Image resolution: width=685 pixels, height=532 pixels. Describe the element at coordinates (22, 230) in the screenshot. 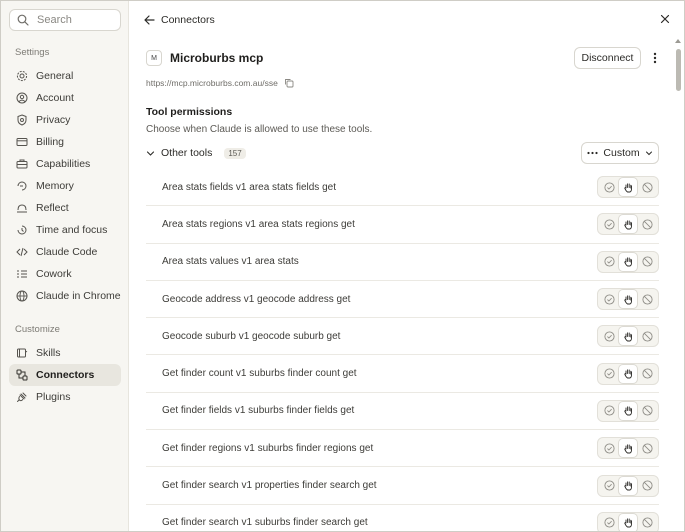

I see `timer-icon` at that location.